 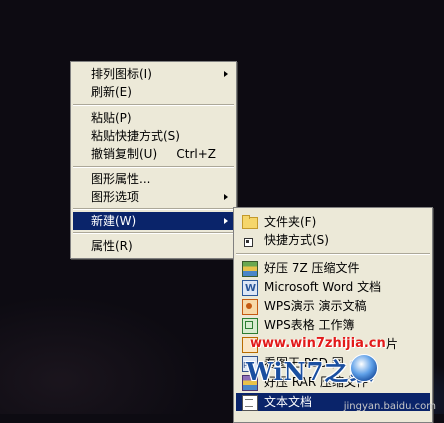 What do you see at coordinates (153, 92) in the screenshot?
I see `menu-item-refresh: 刷新(E)` at bounding box center [153, 92].